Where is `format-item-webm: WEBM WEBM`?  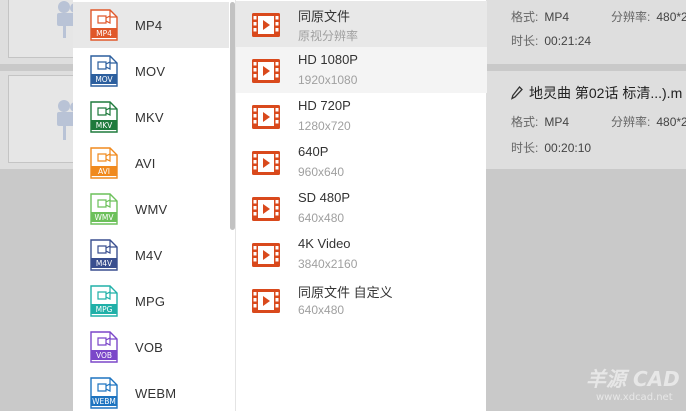 format-item-webm: WEBM WEBM is located at coordinates (151, 390).